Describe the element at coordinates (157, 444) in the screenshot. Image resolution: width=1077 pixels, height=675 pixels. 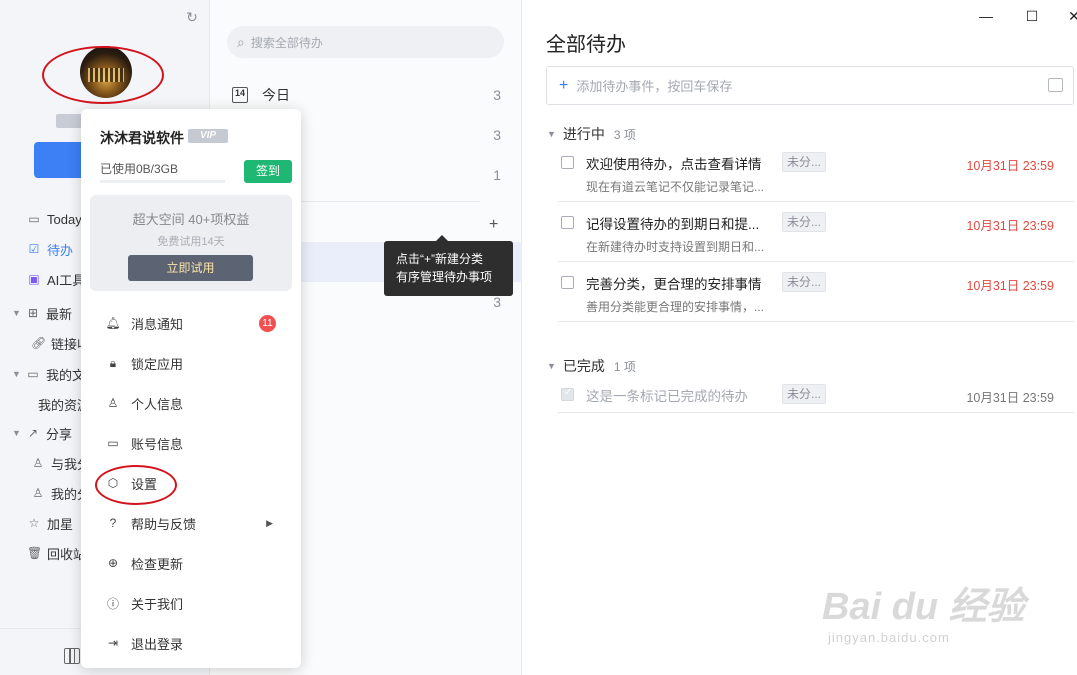
I see `menu-item-label: 账号信息` at that location.